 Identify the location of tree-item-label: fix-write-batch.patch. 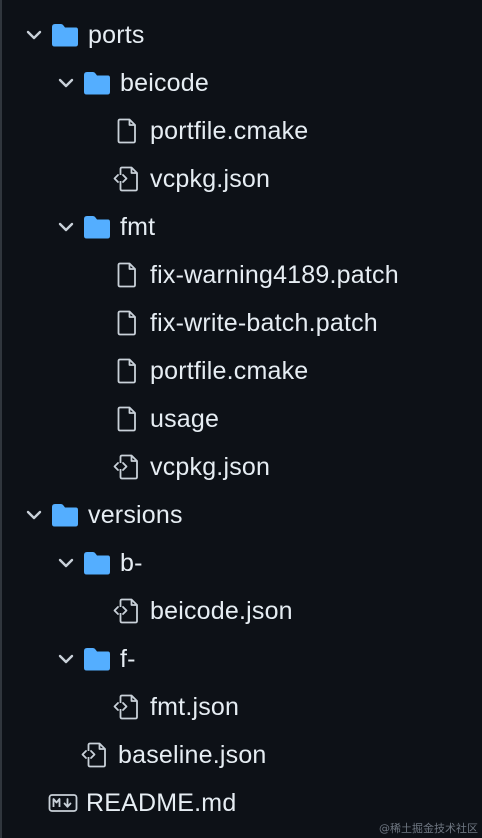
(264, 323).